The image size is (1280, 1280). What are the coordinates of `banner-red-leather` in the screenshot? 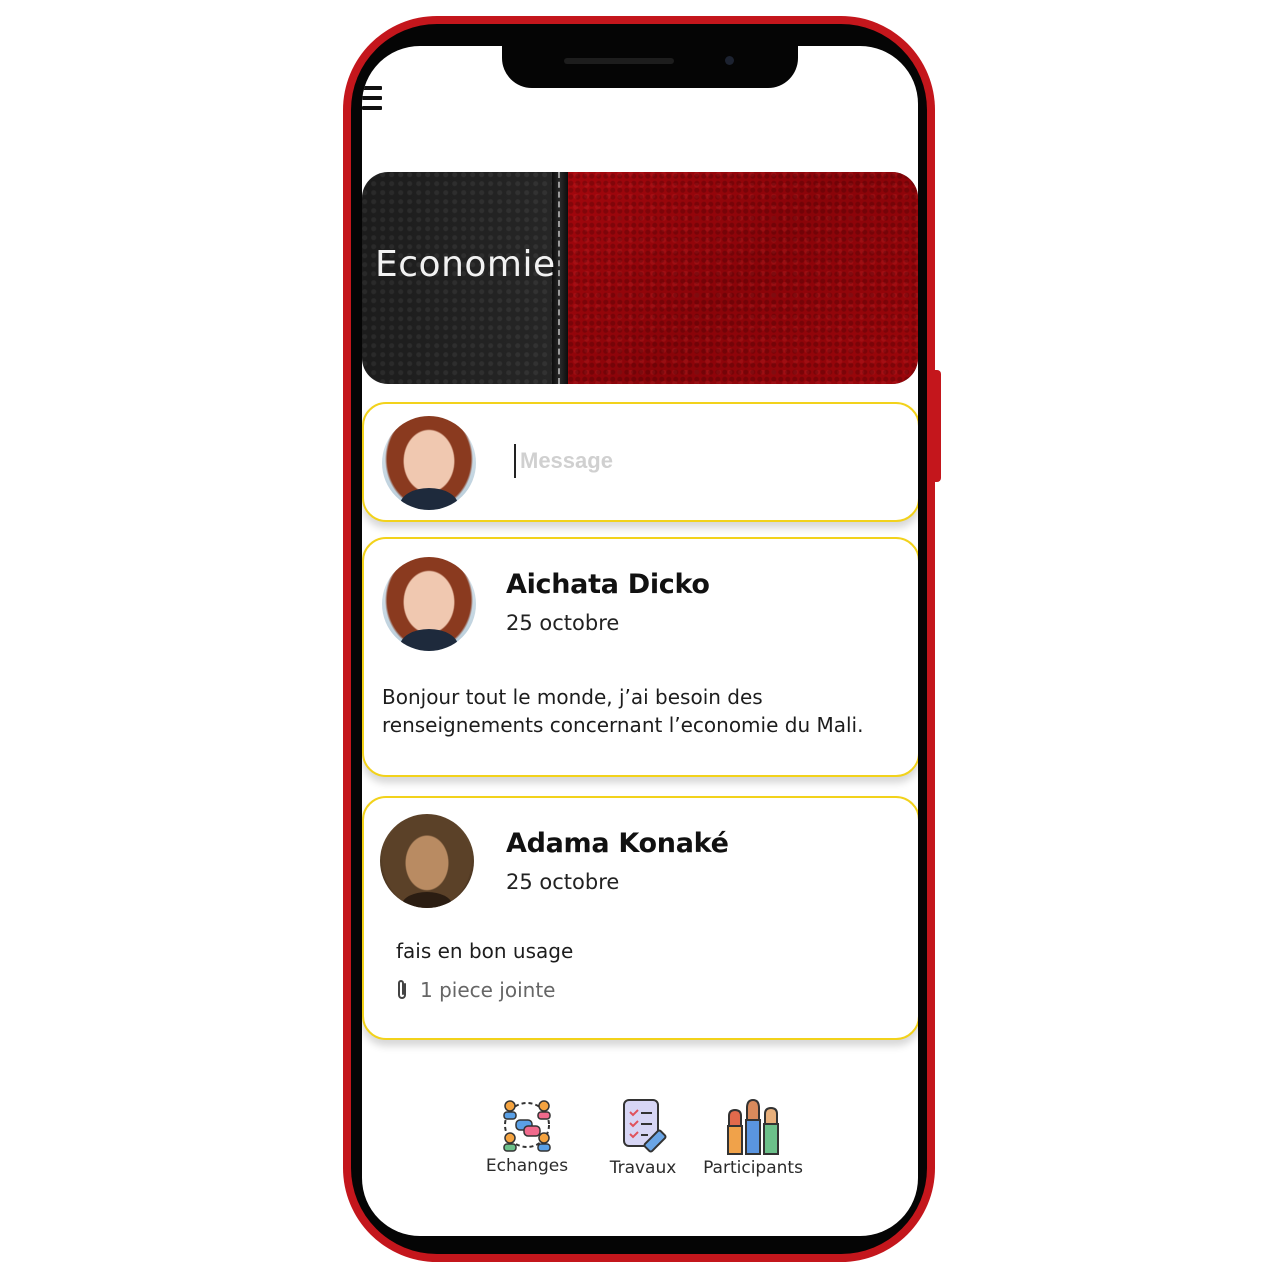 It's located at (743, 278).